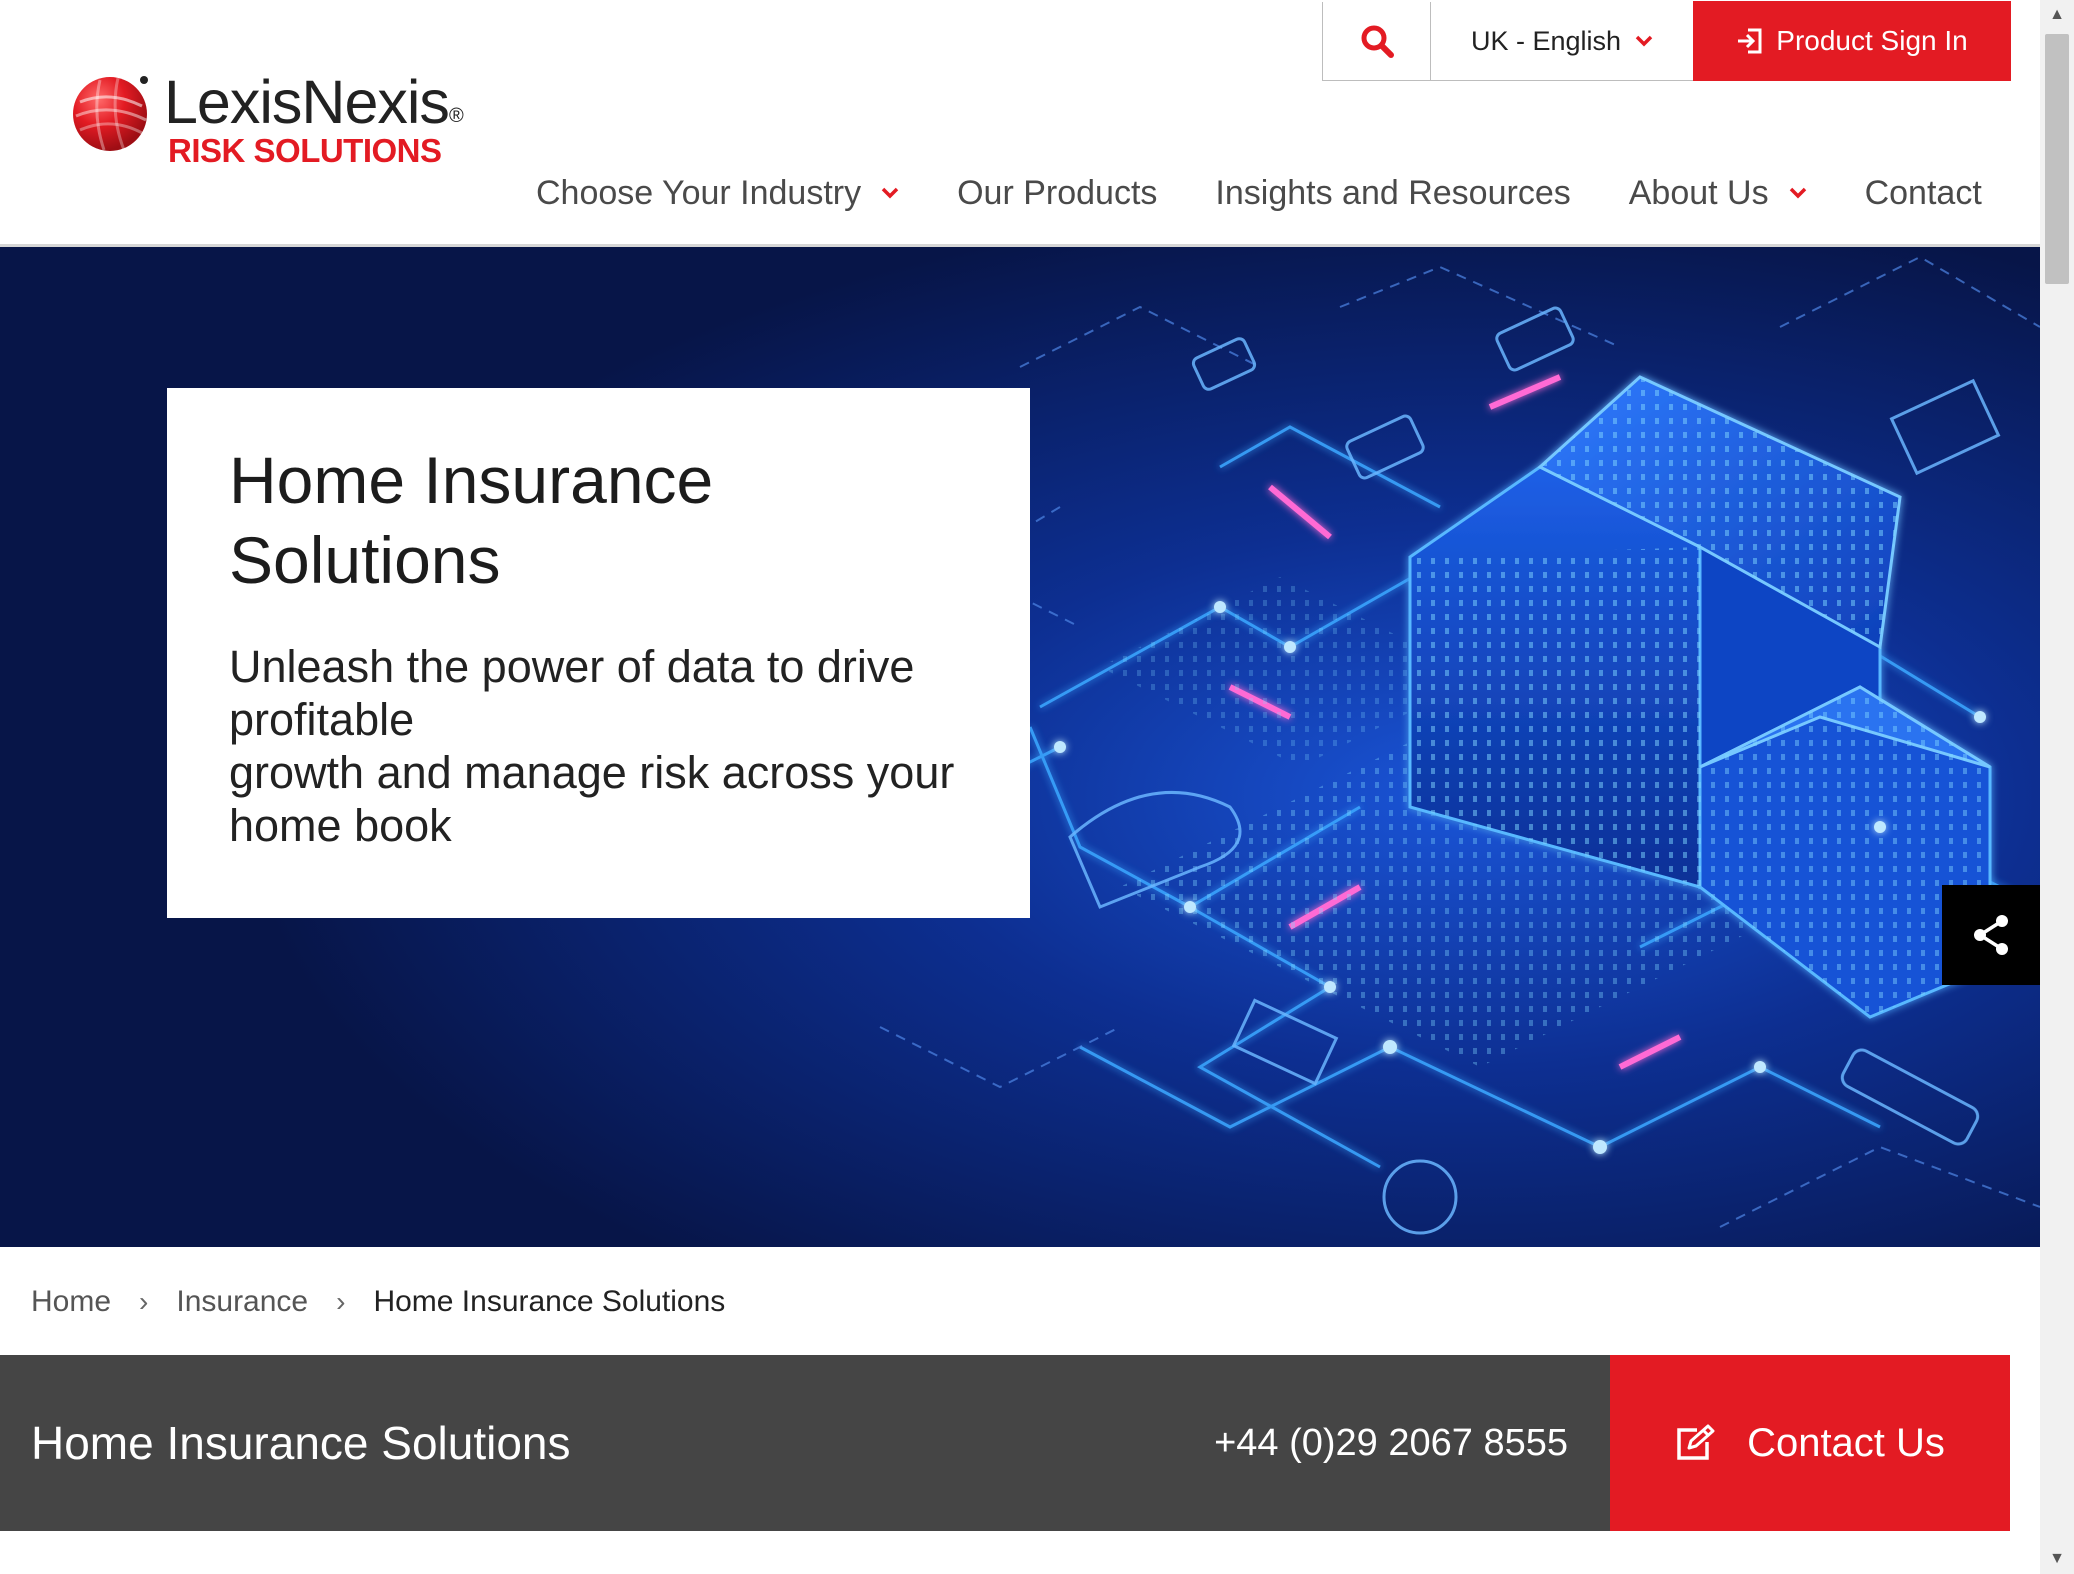 This screenshot has width=2074, height=1574. I want to click on language-selector: UK - English, so click(1562, 41).